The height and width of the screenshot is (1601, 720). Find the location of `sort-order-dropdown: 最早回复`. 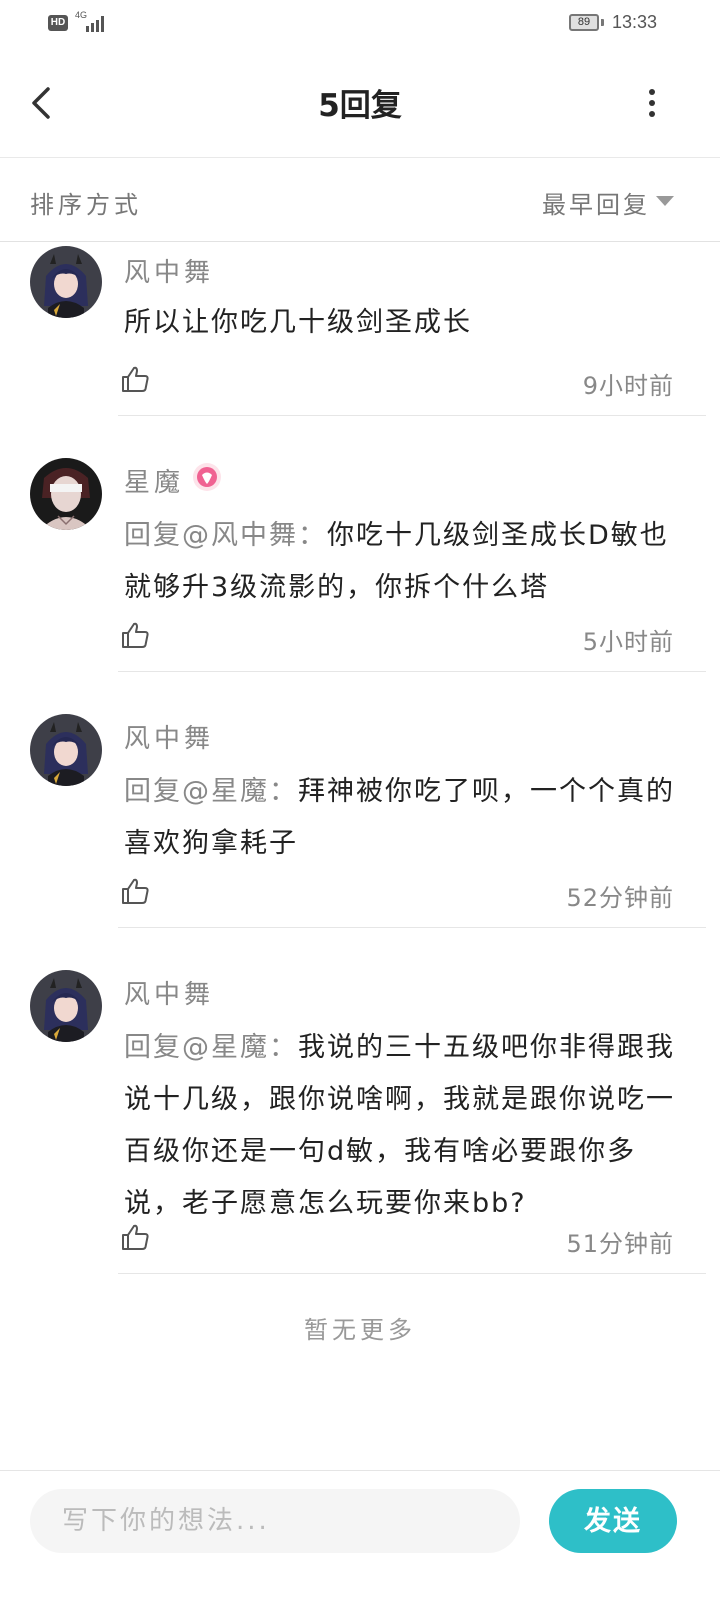

sort-order-dropdown: 最早回复 is located at coordinates (596, 202).